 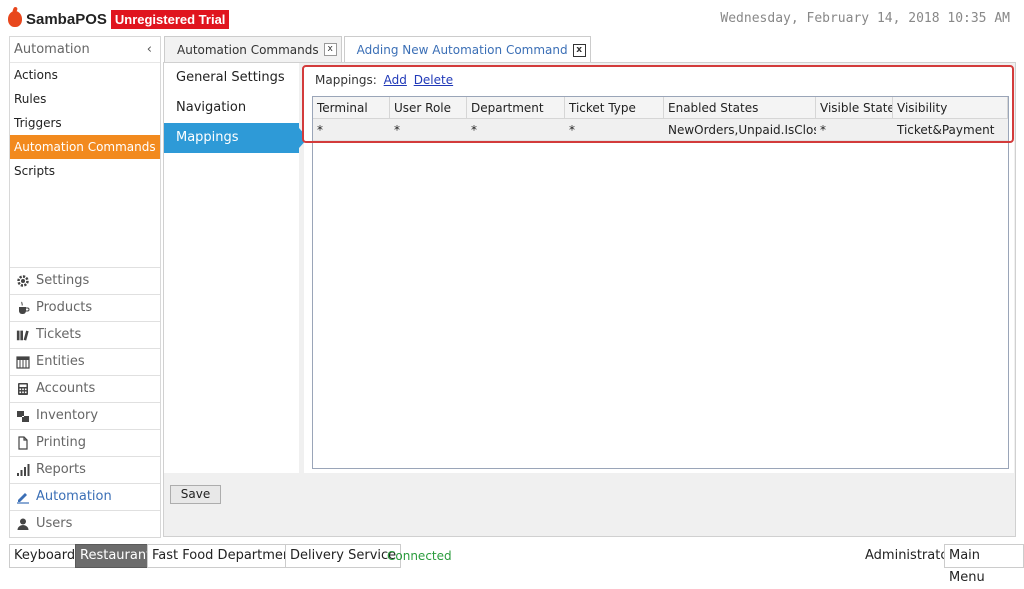 I want to click on mappings-toolbar: Mappings: Add Delete, so click(x=384, y=80).